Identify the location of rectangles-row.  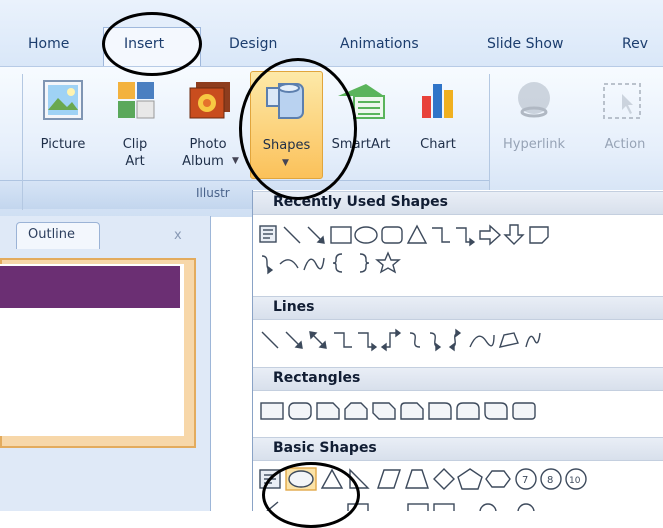
(418, 411).